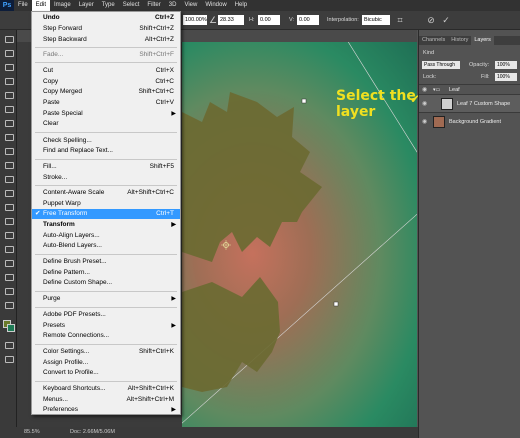  What do you see at coordinates (106, 18) in the screenshot?
I see `menu-item-undo: Undo Ctrl+Z` at bounding box center [106, 18].